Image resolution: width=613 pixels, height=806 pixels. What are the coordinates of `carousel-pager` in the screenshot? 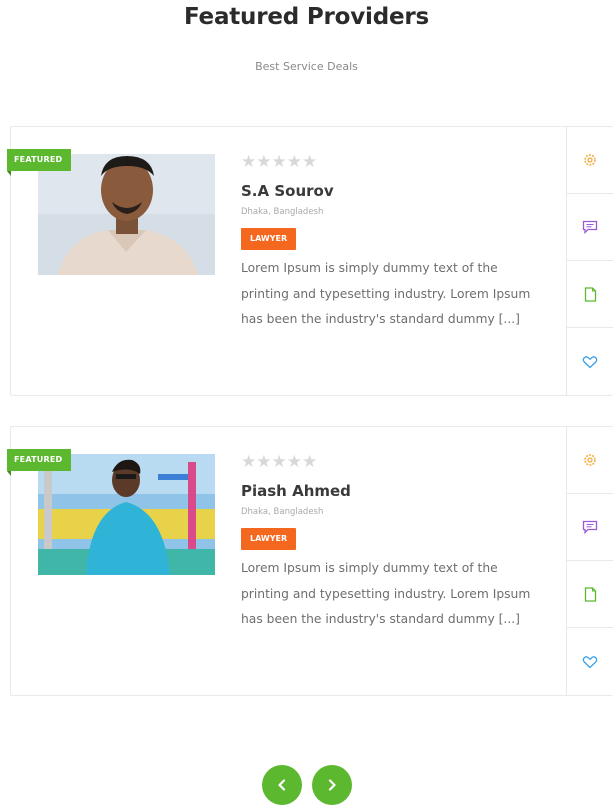 It's located at (306, 785).